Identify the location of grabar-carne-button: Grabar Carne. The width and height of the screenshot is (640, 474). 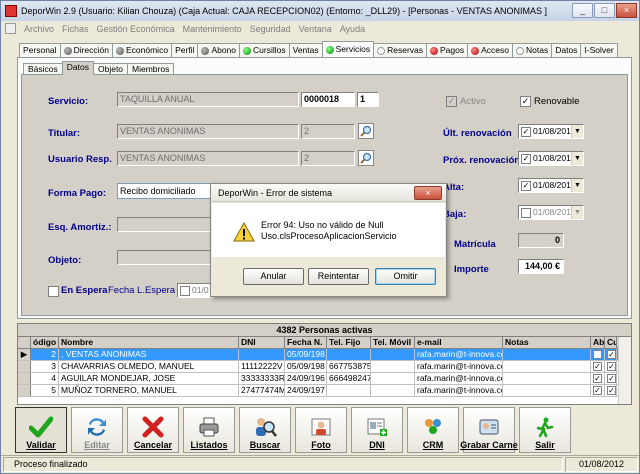
(489, 430).